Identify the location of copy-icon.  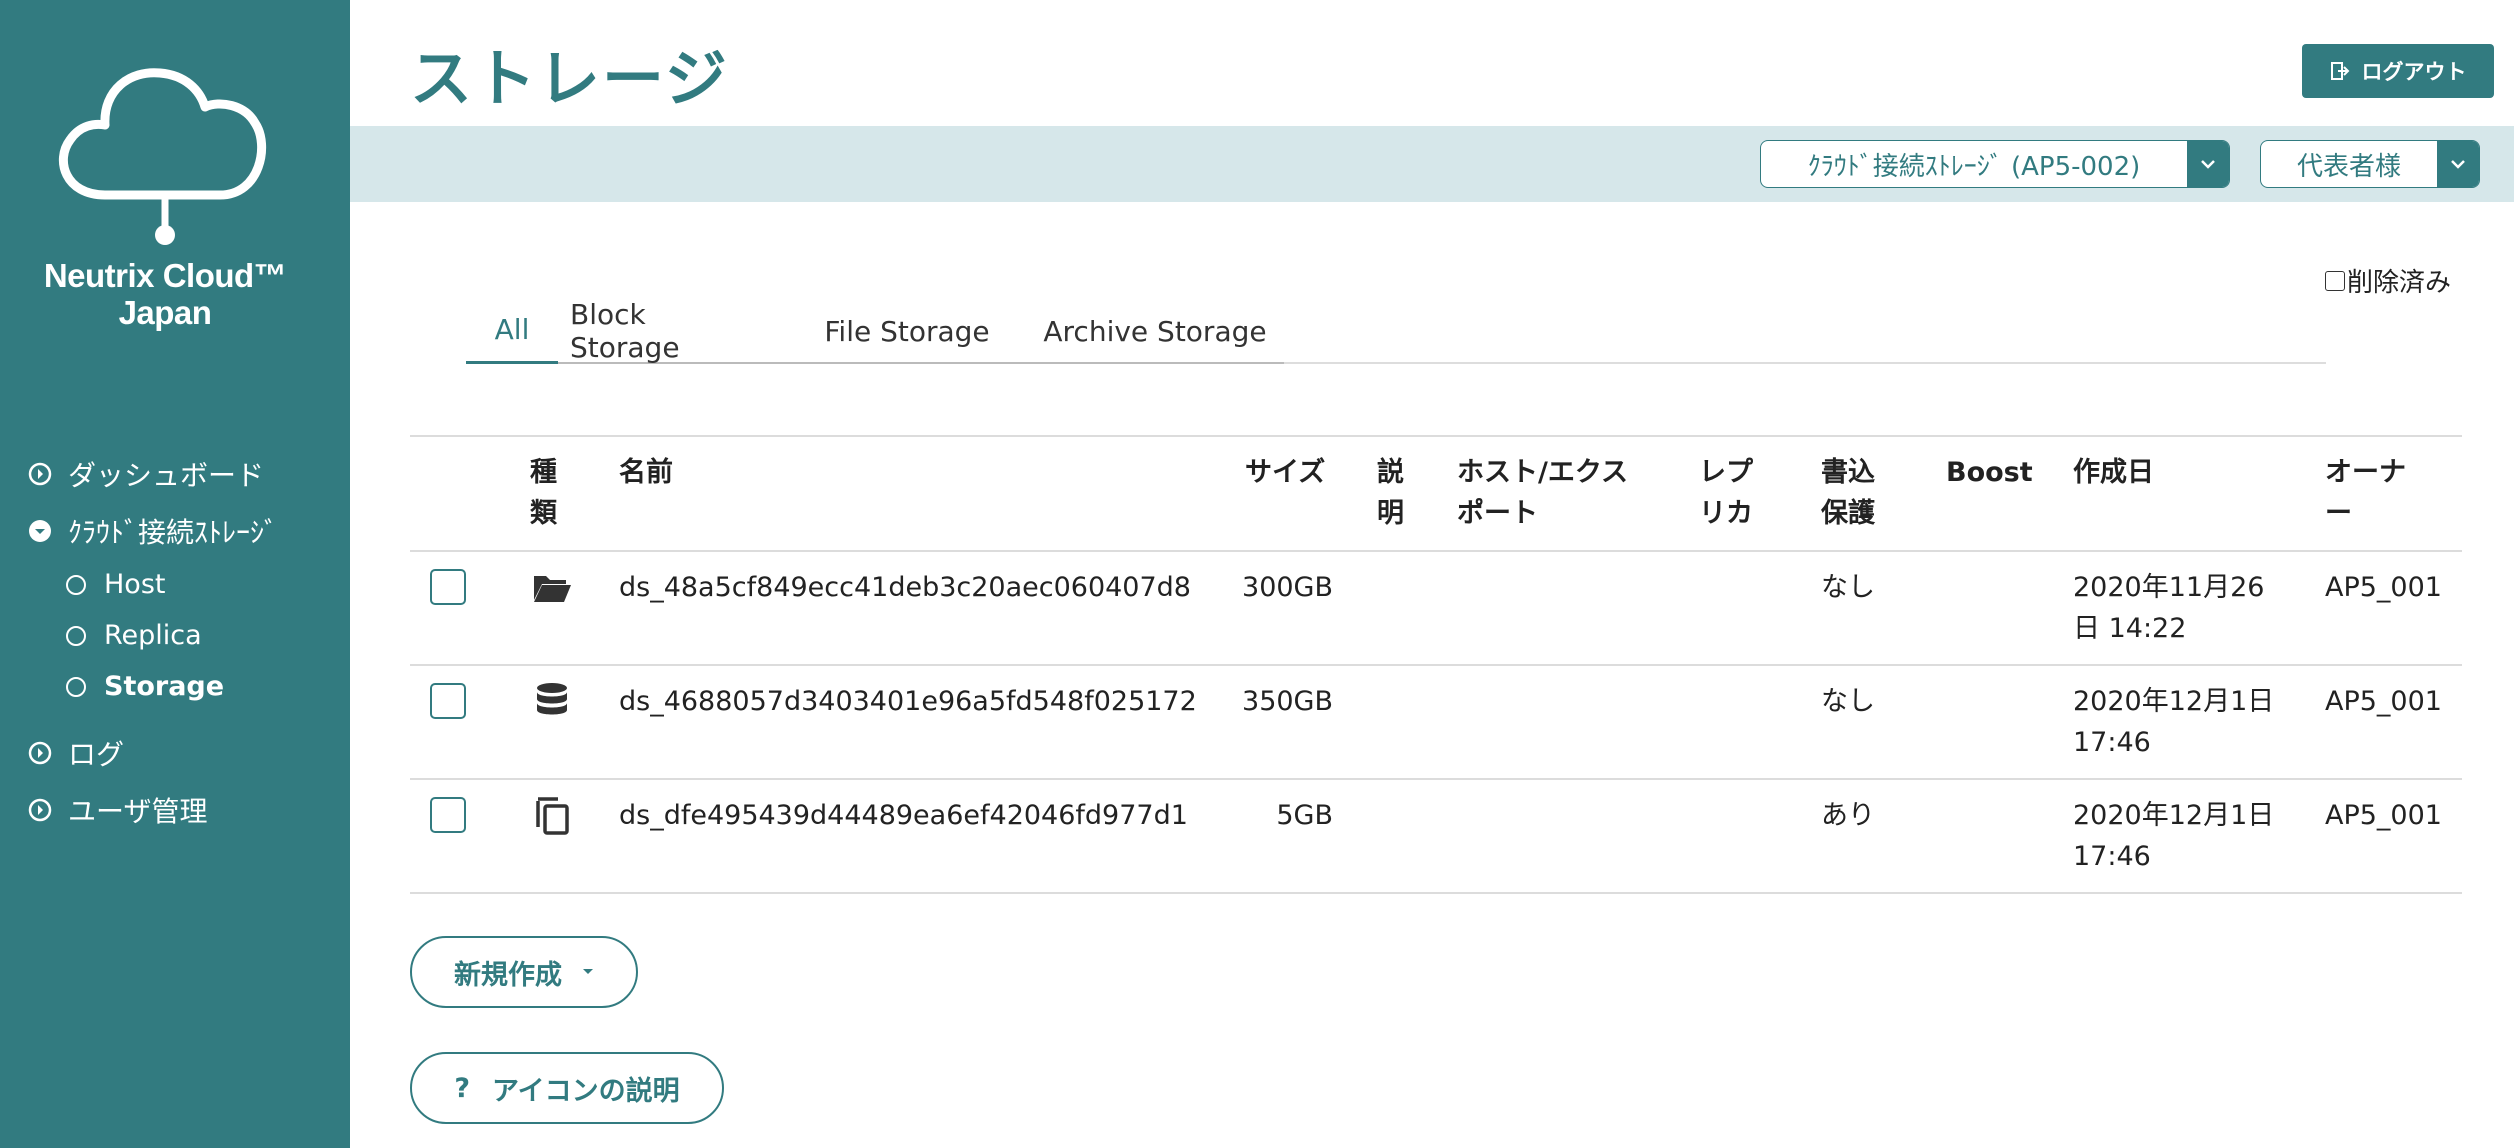
(552, 815).